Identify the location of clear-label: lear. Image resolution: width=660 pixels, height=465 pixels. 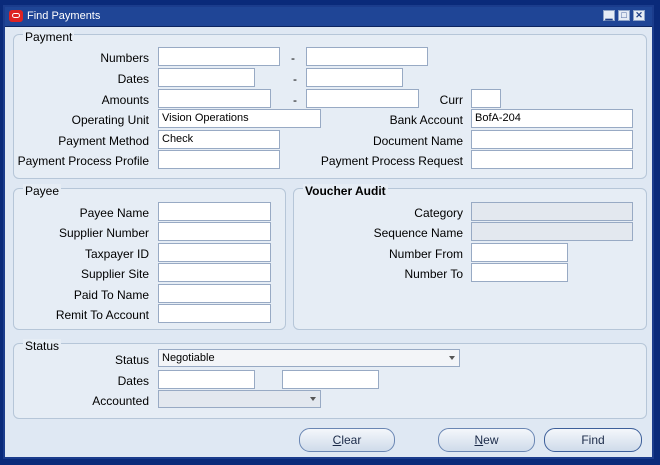
(351, 440).